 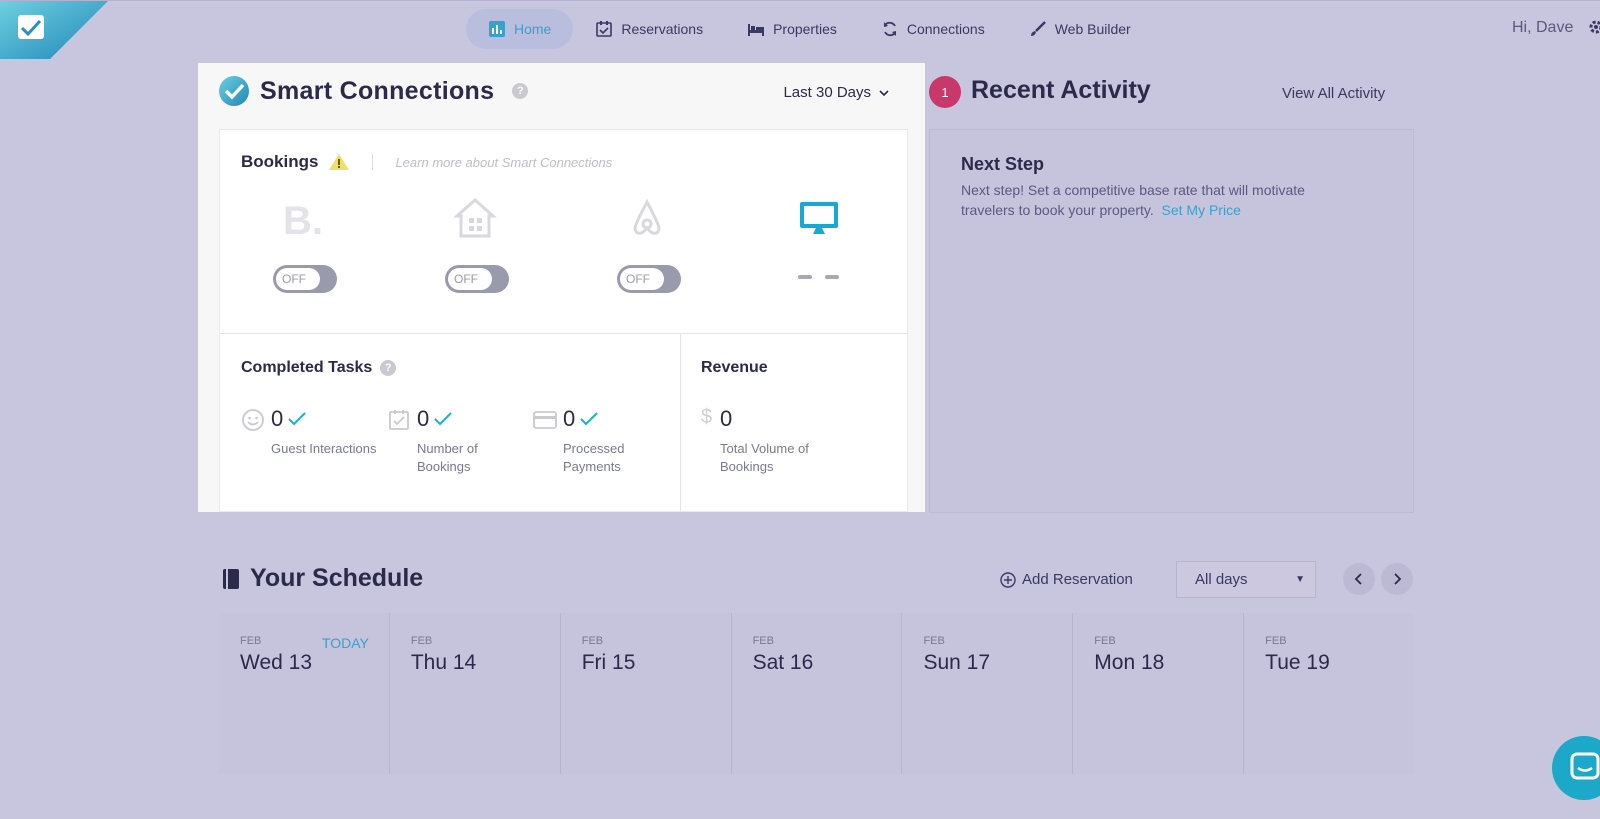 What do you see at coordinates (819, 218) in the screenshot?
I see `desktop-monitor-icon` at bounding box center [819, 218].